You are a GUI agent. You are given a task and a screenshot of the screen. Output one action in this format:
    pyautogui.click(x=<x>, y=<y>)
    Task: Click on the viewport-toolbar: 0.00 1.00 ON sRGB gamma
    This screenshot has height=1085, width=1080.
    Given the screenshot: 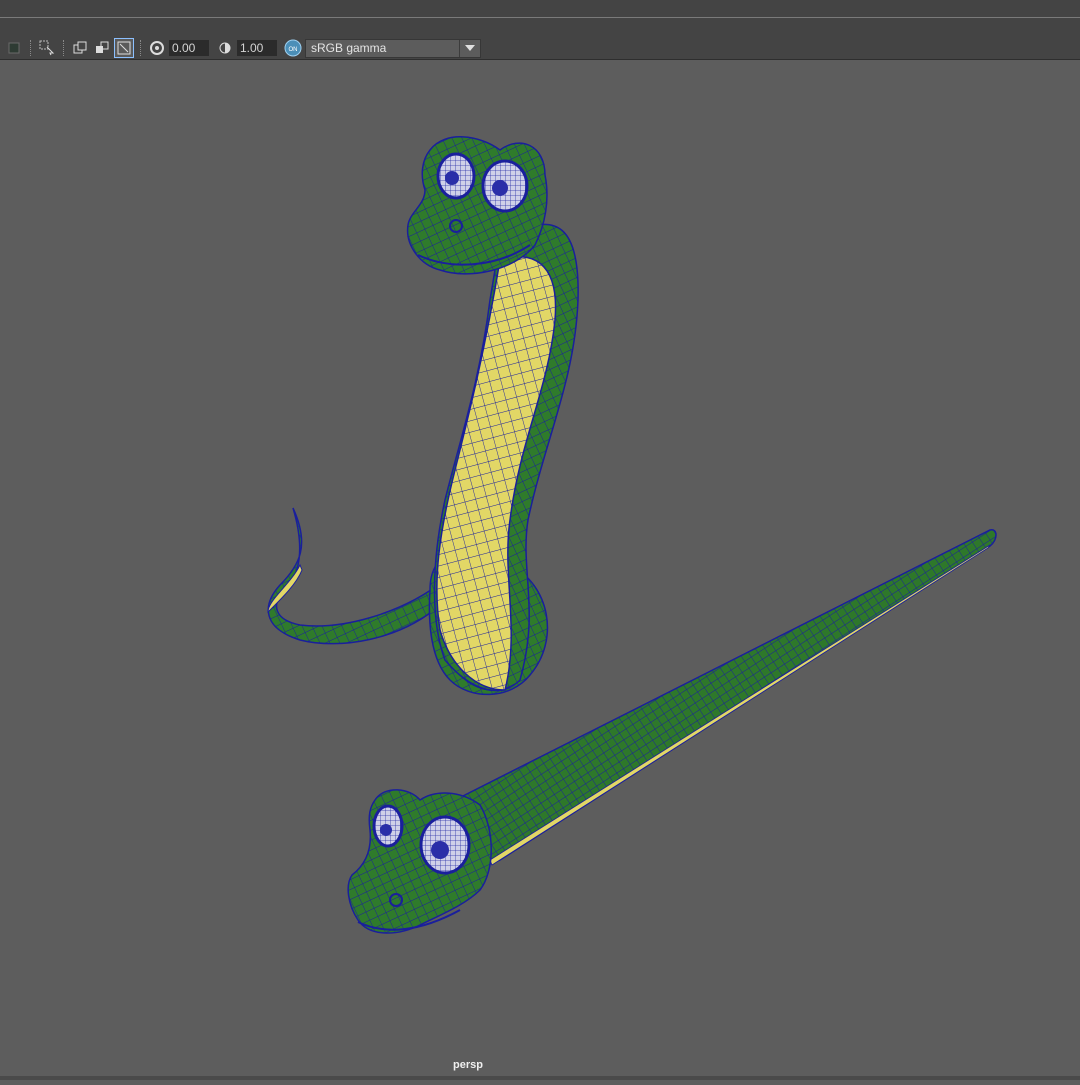 What is the action you would take?
    pyautogui.click(x=540, y=39)
    